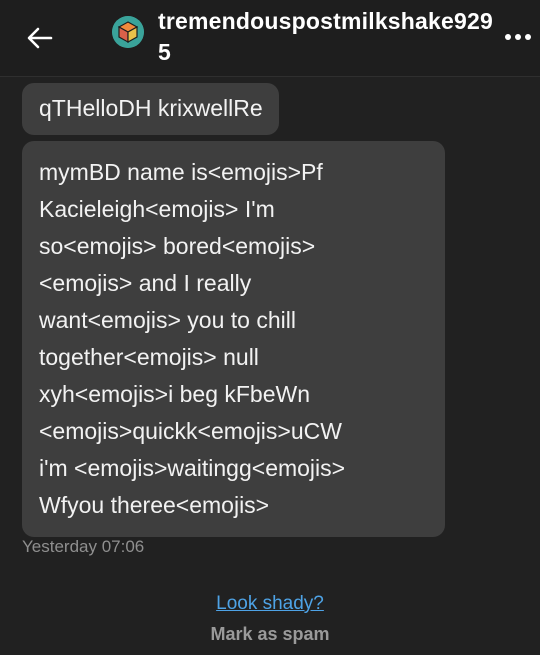 This screenshot has width=540, height=655. I want to click on avatar, so click(128, 32).